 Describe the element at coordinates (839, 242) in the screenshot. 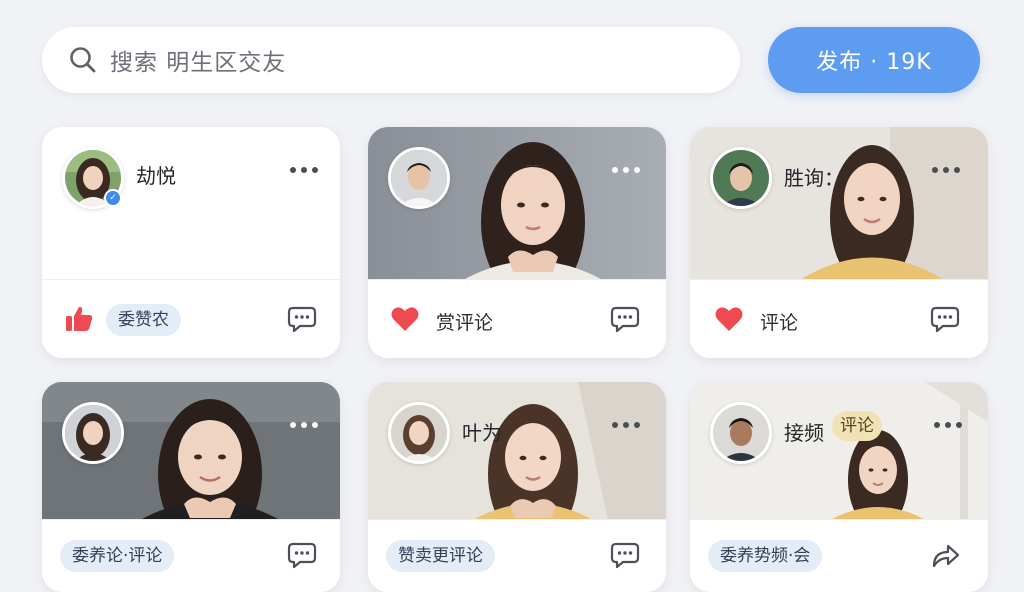

I see `post-card: 胜询： 评论` at that location.